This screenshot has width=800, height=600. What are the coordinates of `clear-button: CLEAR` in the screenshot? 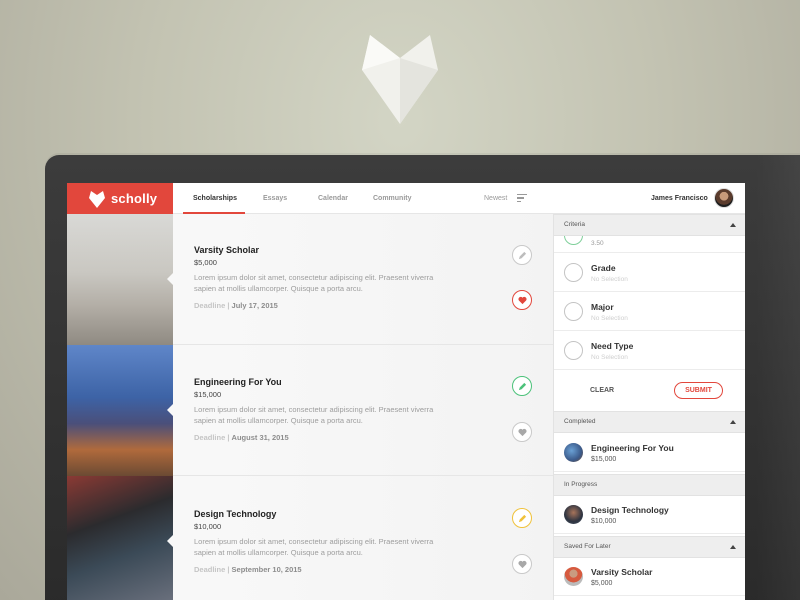 It's located at (602, 390).